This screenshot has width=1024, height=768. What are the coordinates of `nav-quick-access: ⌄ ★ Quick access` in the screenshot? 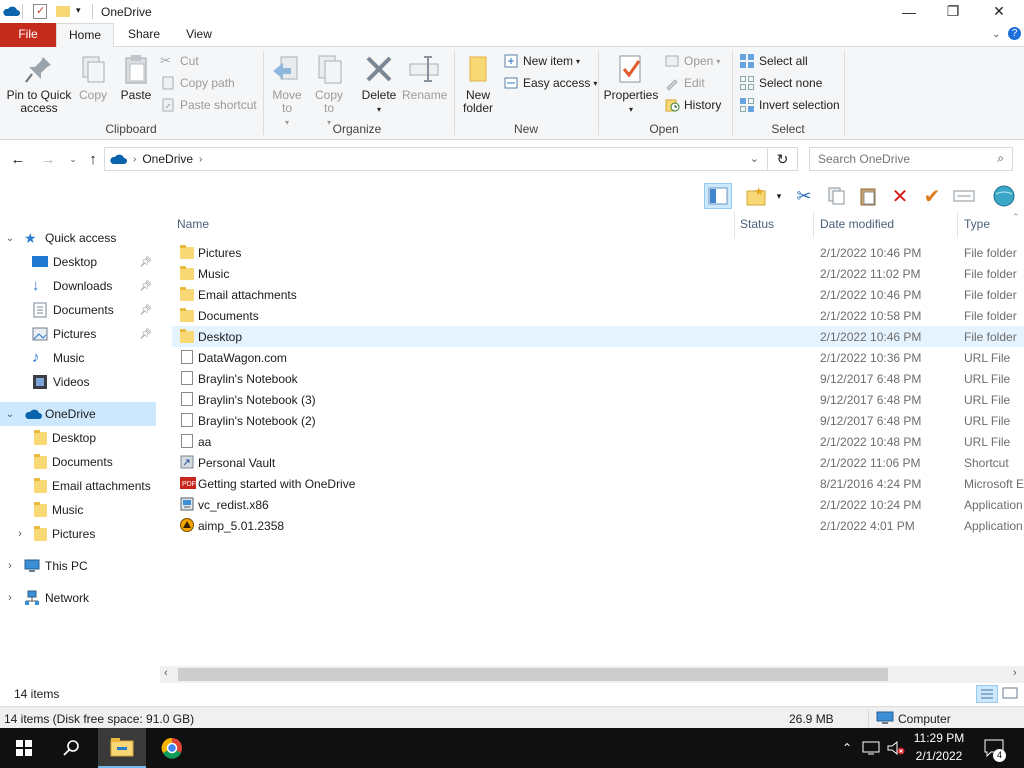 It's located at (78, 238).